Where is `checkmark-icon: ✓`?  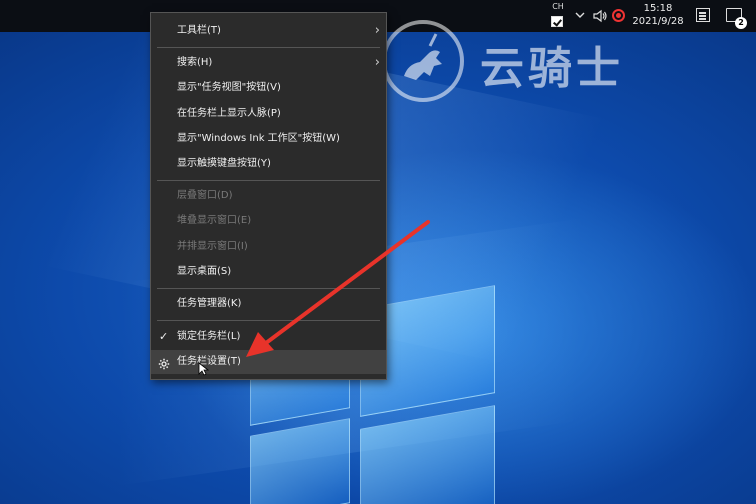 checkmark-icon: ✓ is located at coordinates (164, 336).